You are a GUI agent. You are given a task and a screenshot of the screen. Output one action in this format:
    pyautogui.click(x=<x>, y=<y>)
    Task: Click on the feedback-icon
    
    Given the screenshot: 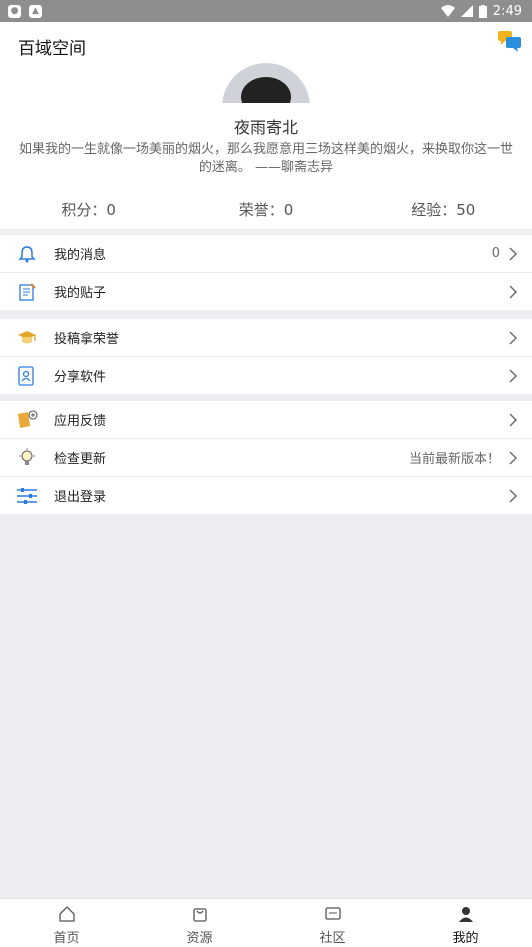 What is the action you would take?
    pyautogui.click(x=27, y=420)
    